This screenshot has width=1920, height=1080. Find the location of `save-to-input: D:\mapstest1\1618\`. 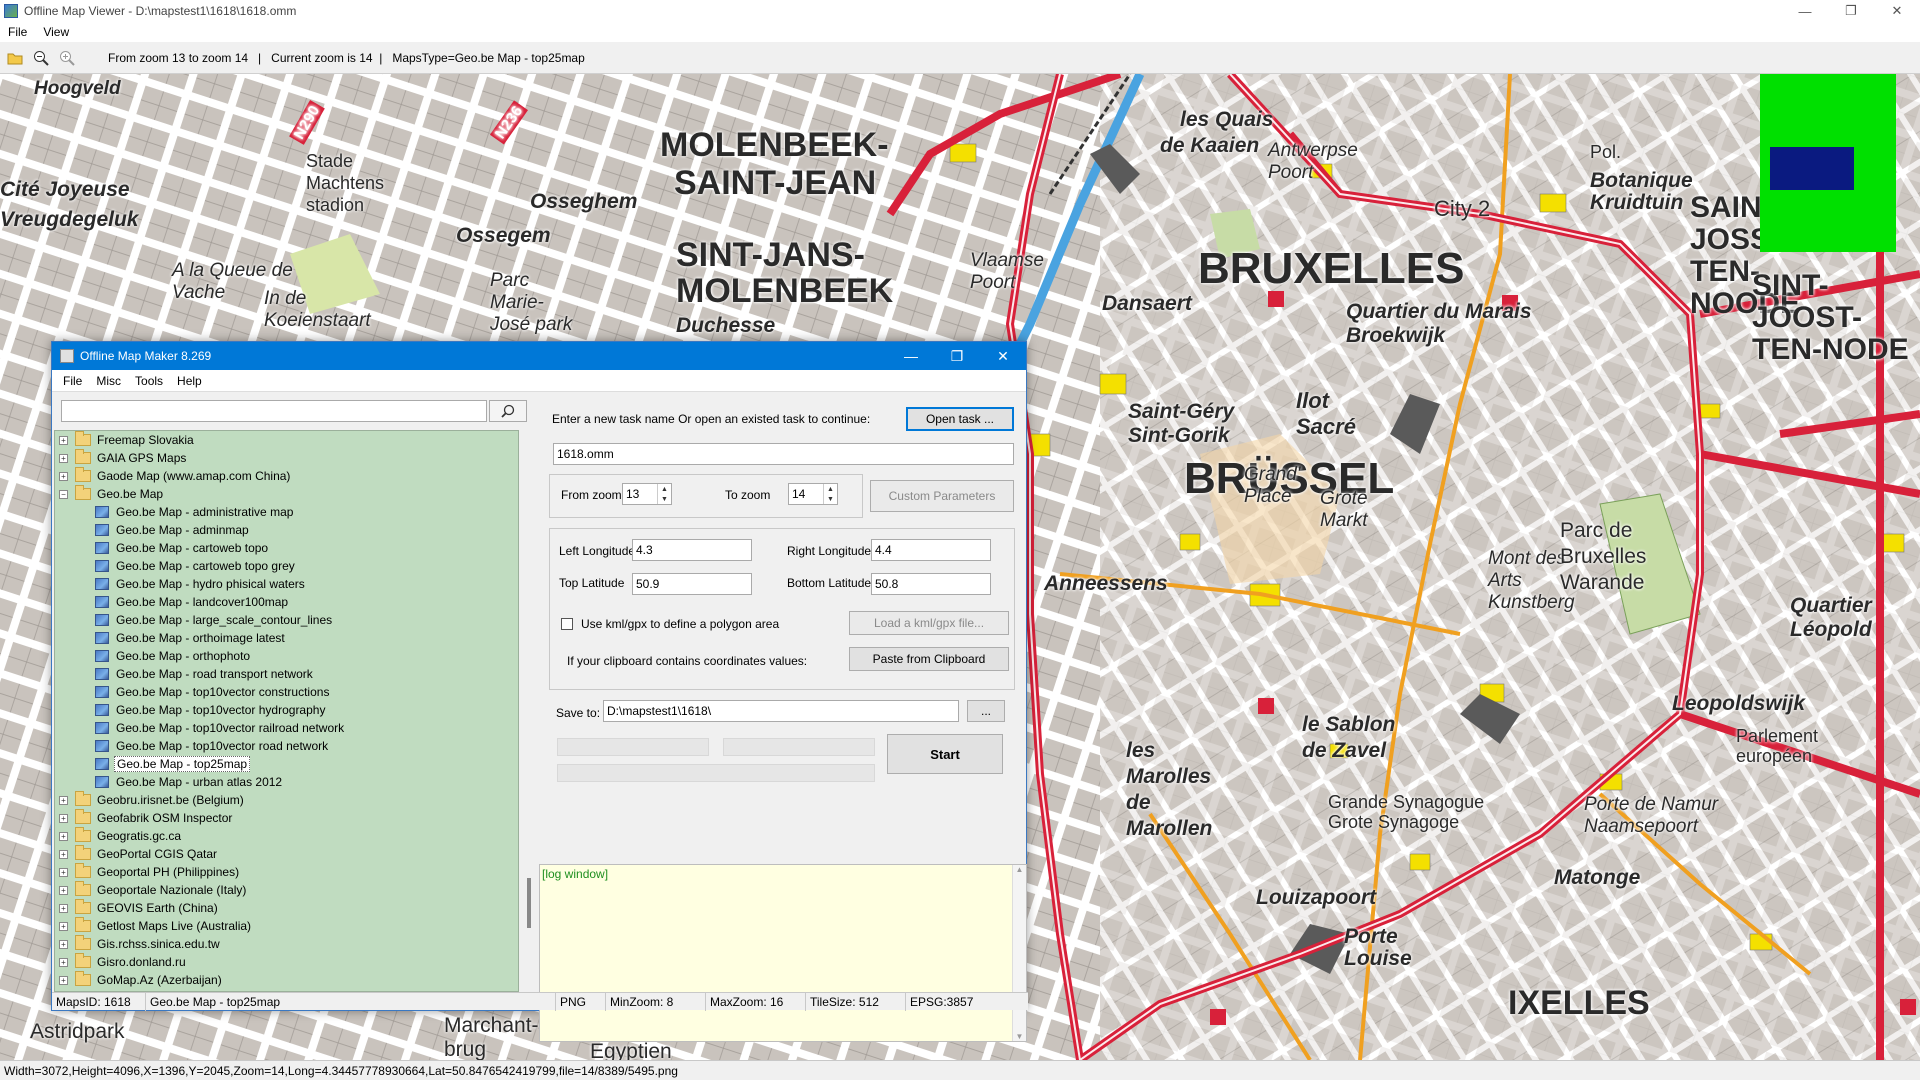

save-to-input: D:\mapstest1\1618\ is located at coordinates (781, 711).